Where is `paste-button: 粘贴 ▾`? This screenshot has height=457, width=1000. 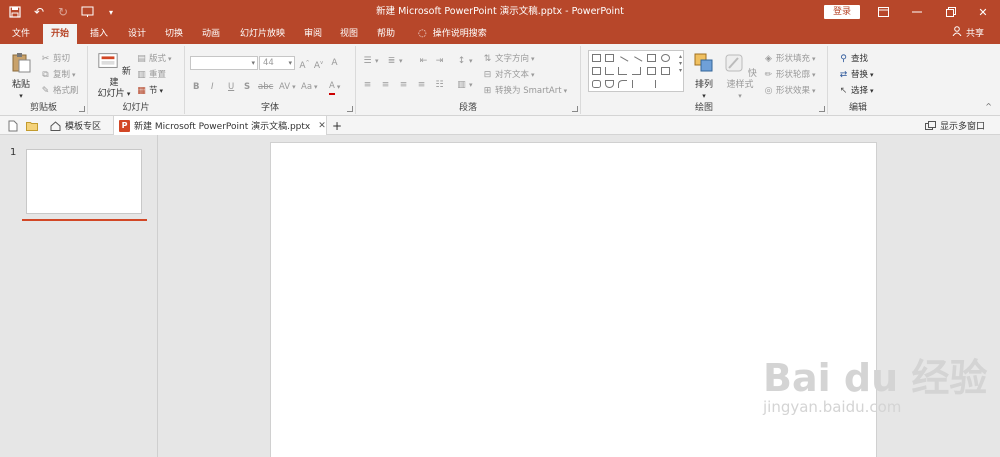 paste-button: 粘贴 ▾ is located at coordinates (21, 77).